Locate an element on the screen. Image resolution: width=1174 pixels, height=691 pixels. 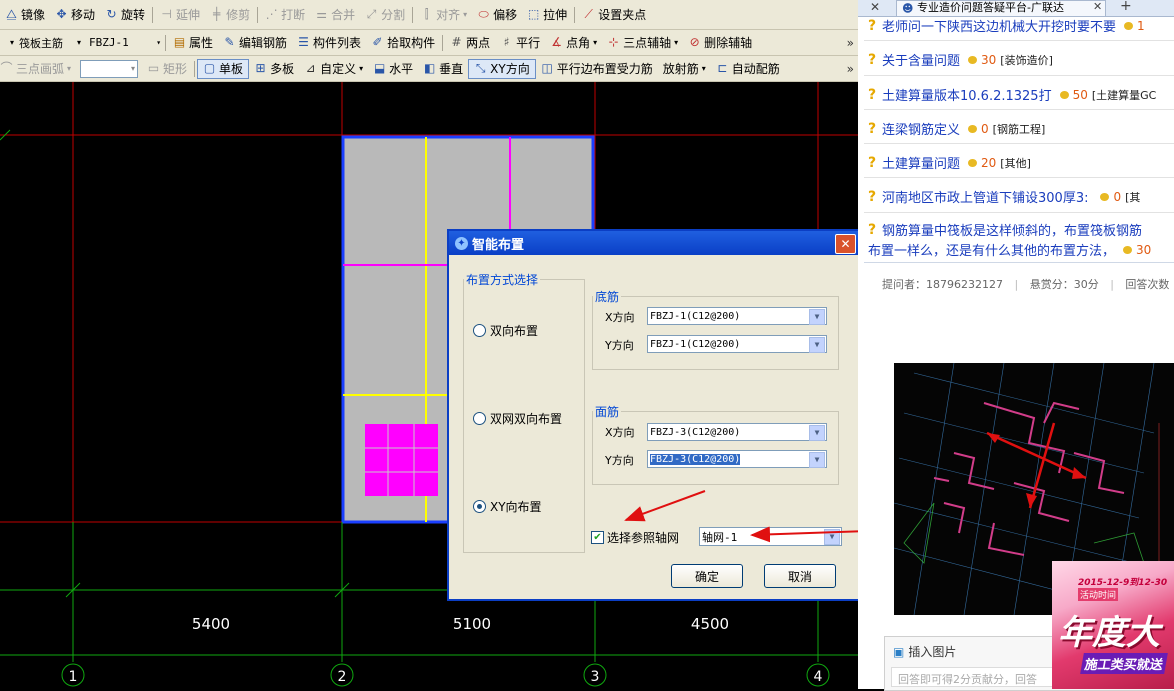
question-item: ? 关于含量问题 30 [装饰造价] is located at coordinates (960, 60).